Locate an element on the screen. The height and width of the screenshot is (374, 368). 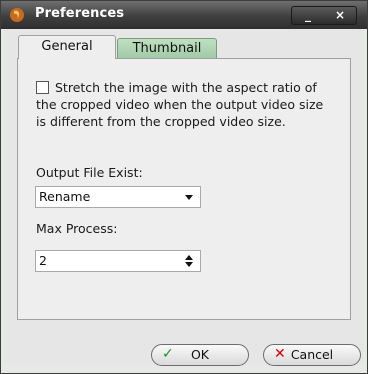
cancel-button: ✕ Cancel is located at coordinates (312, 355).